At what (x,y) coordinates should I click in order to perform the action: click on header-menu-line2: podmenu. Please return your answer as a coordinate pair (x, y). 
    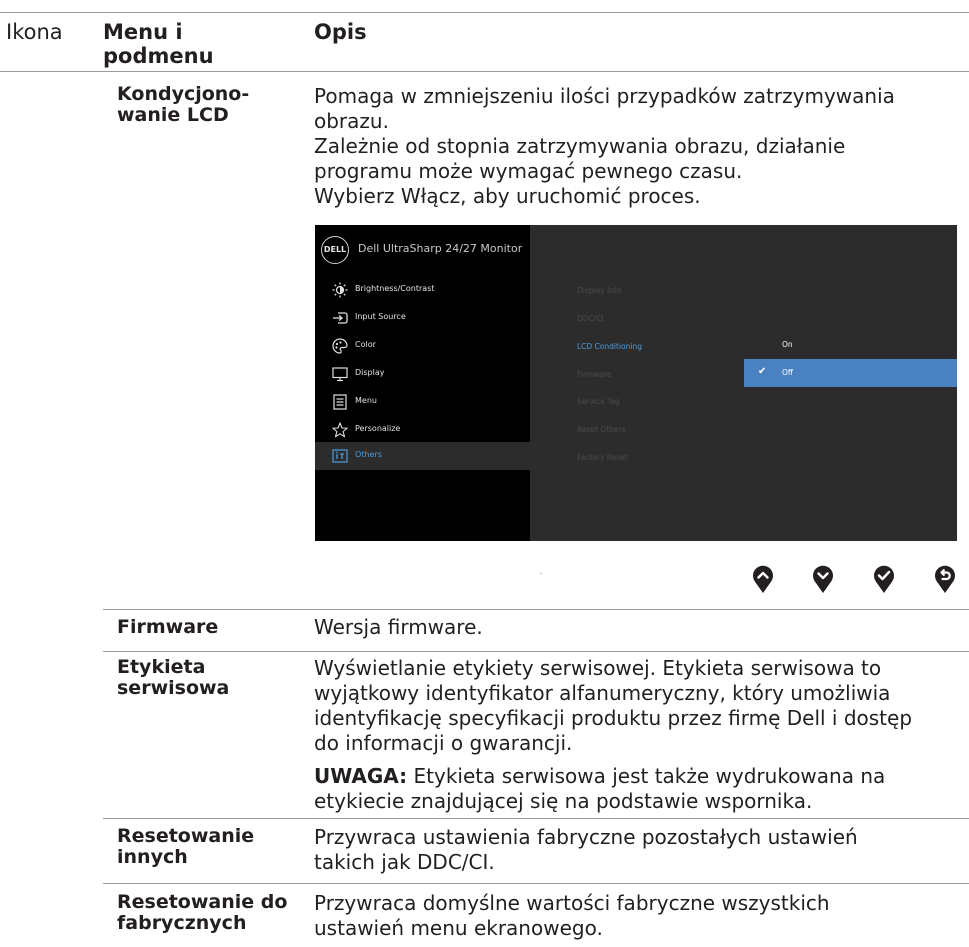
    Looking at the image, I should click on (158, 56).